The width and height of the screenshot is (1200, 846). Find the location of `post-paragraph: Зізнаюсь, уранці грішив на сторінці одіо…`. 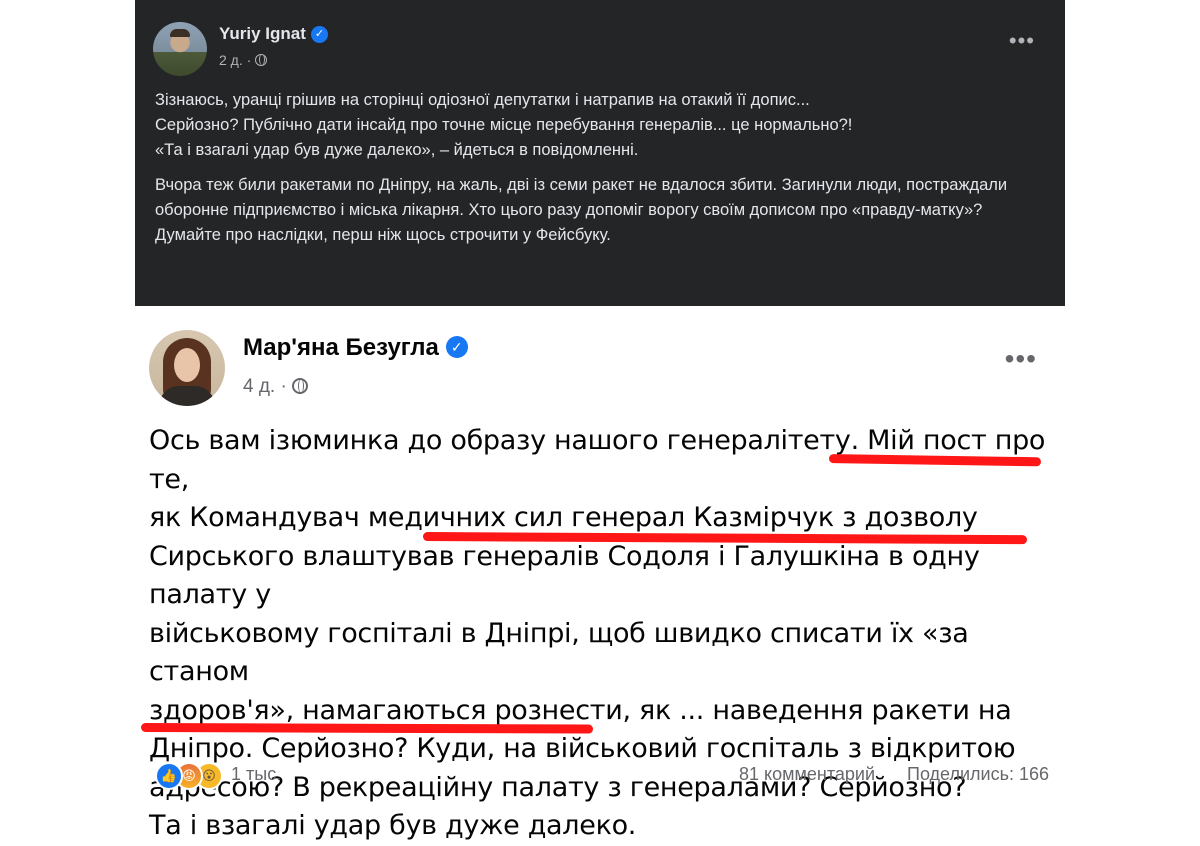

post-paragraph: Зізнаюсь, уранці грішив на сторінці одіо… is located at coordinates (504, 125).